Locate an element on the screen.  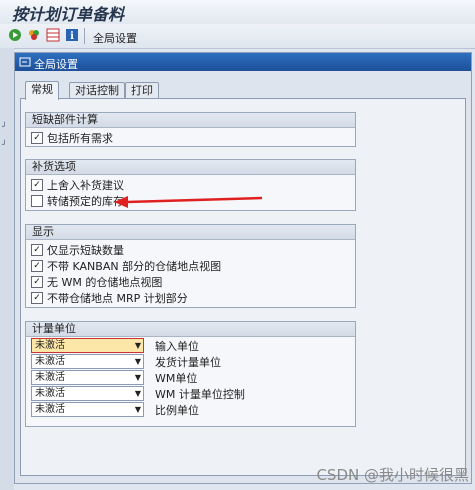
annotation-arrow is located at coordinates (188, 202).